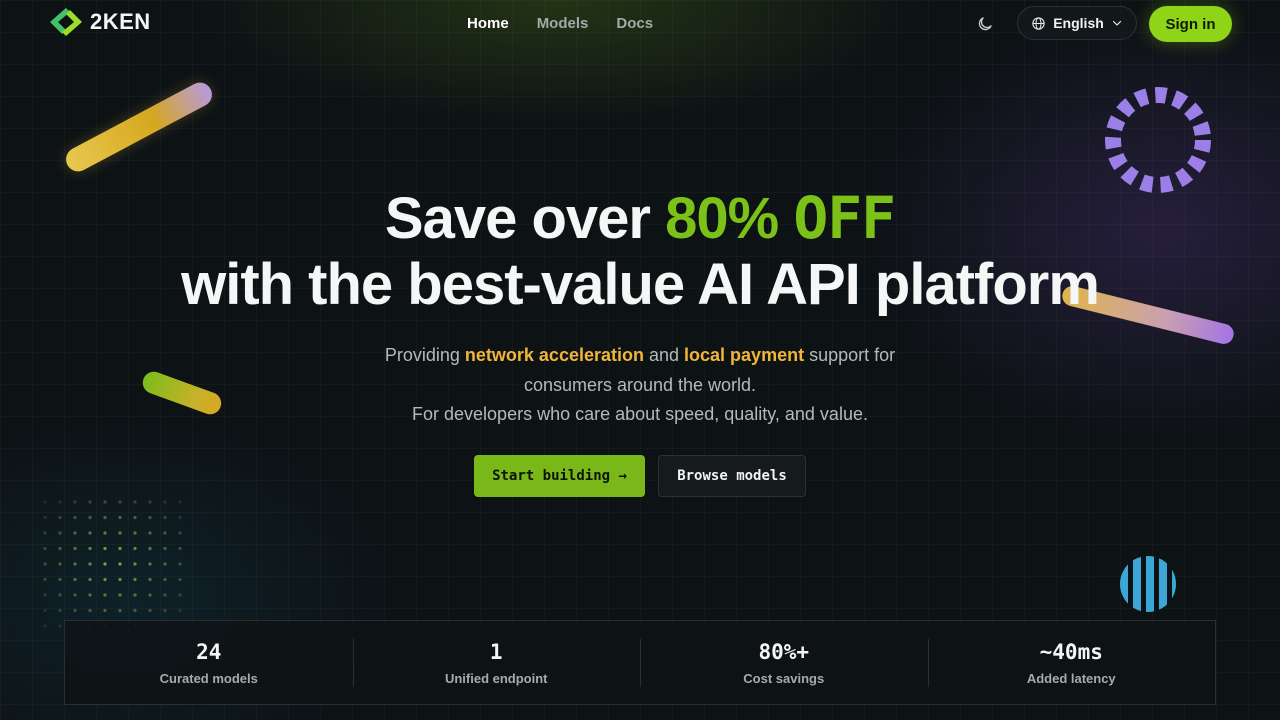  I want to click on logo-mark-icon, so click(66, 22).